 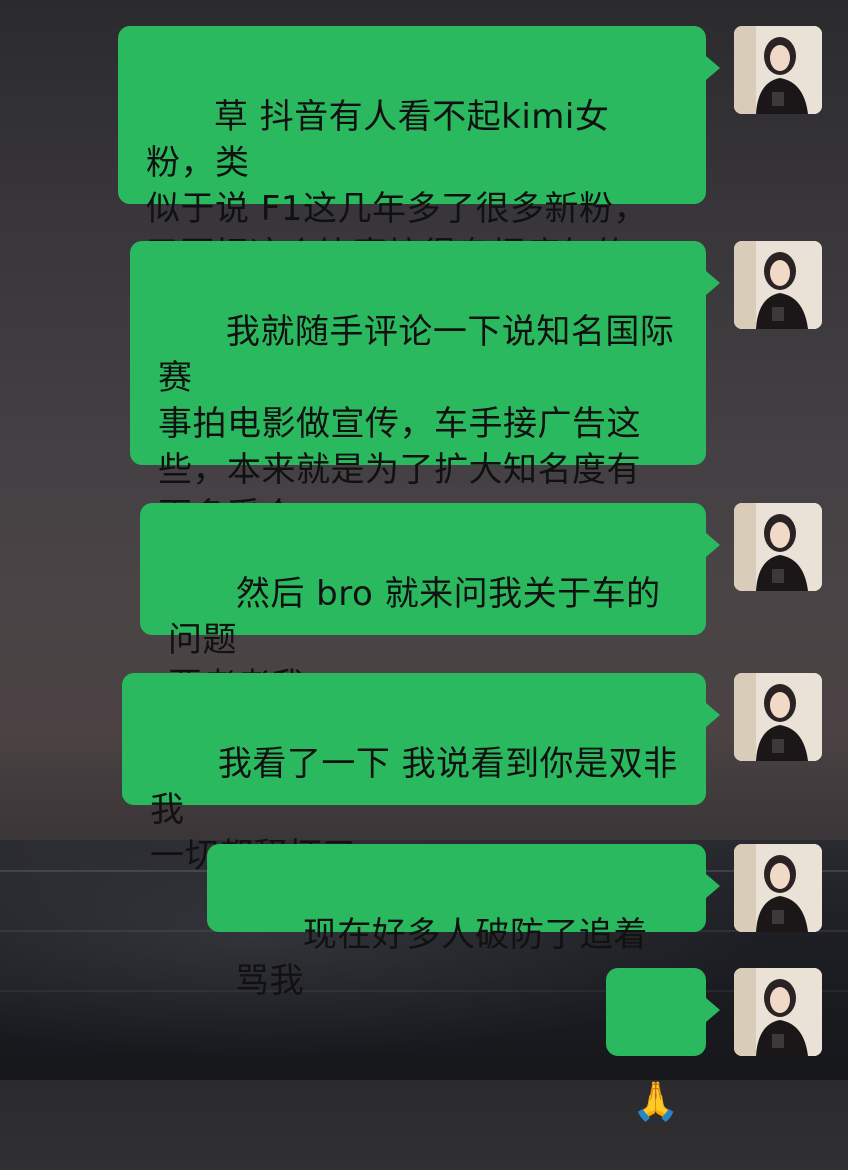 What do you see at coordinates (430, 604) in the screenshot?
I see `message-bubble: 然后 bro 就来问我关于车的问题 要考考我` at bounding box center [430, 604].